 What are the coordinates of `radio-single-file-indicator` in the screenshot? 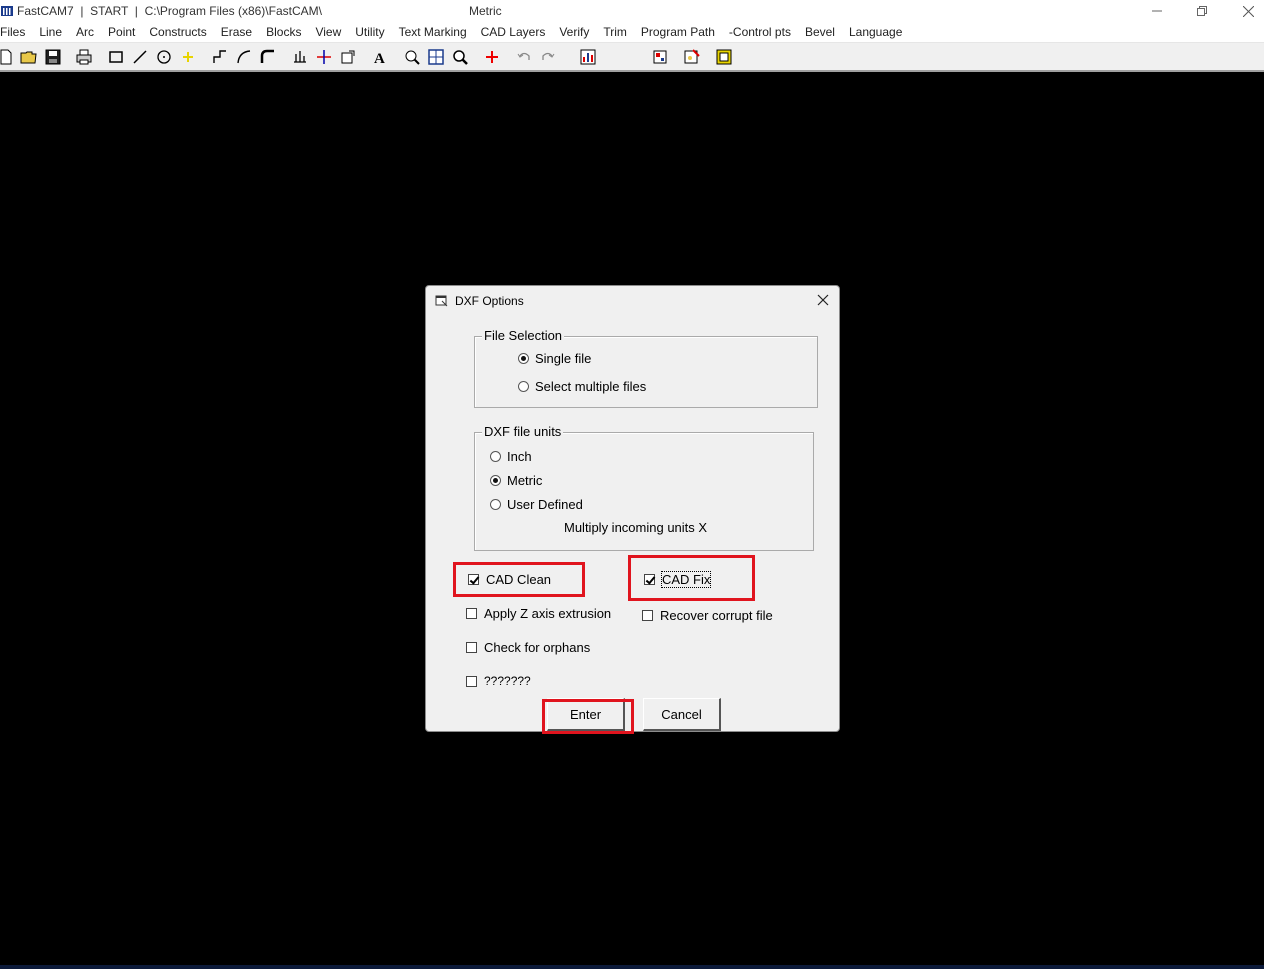 It's located at (523, 358).